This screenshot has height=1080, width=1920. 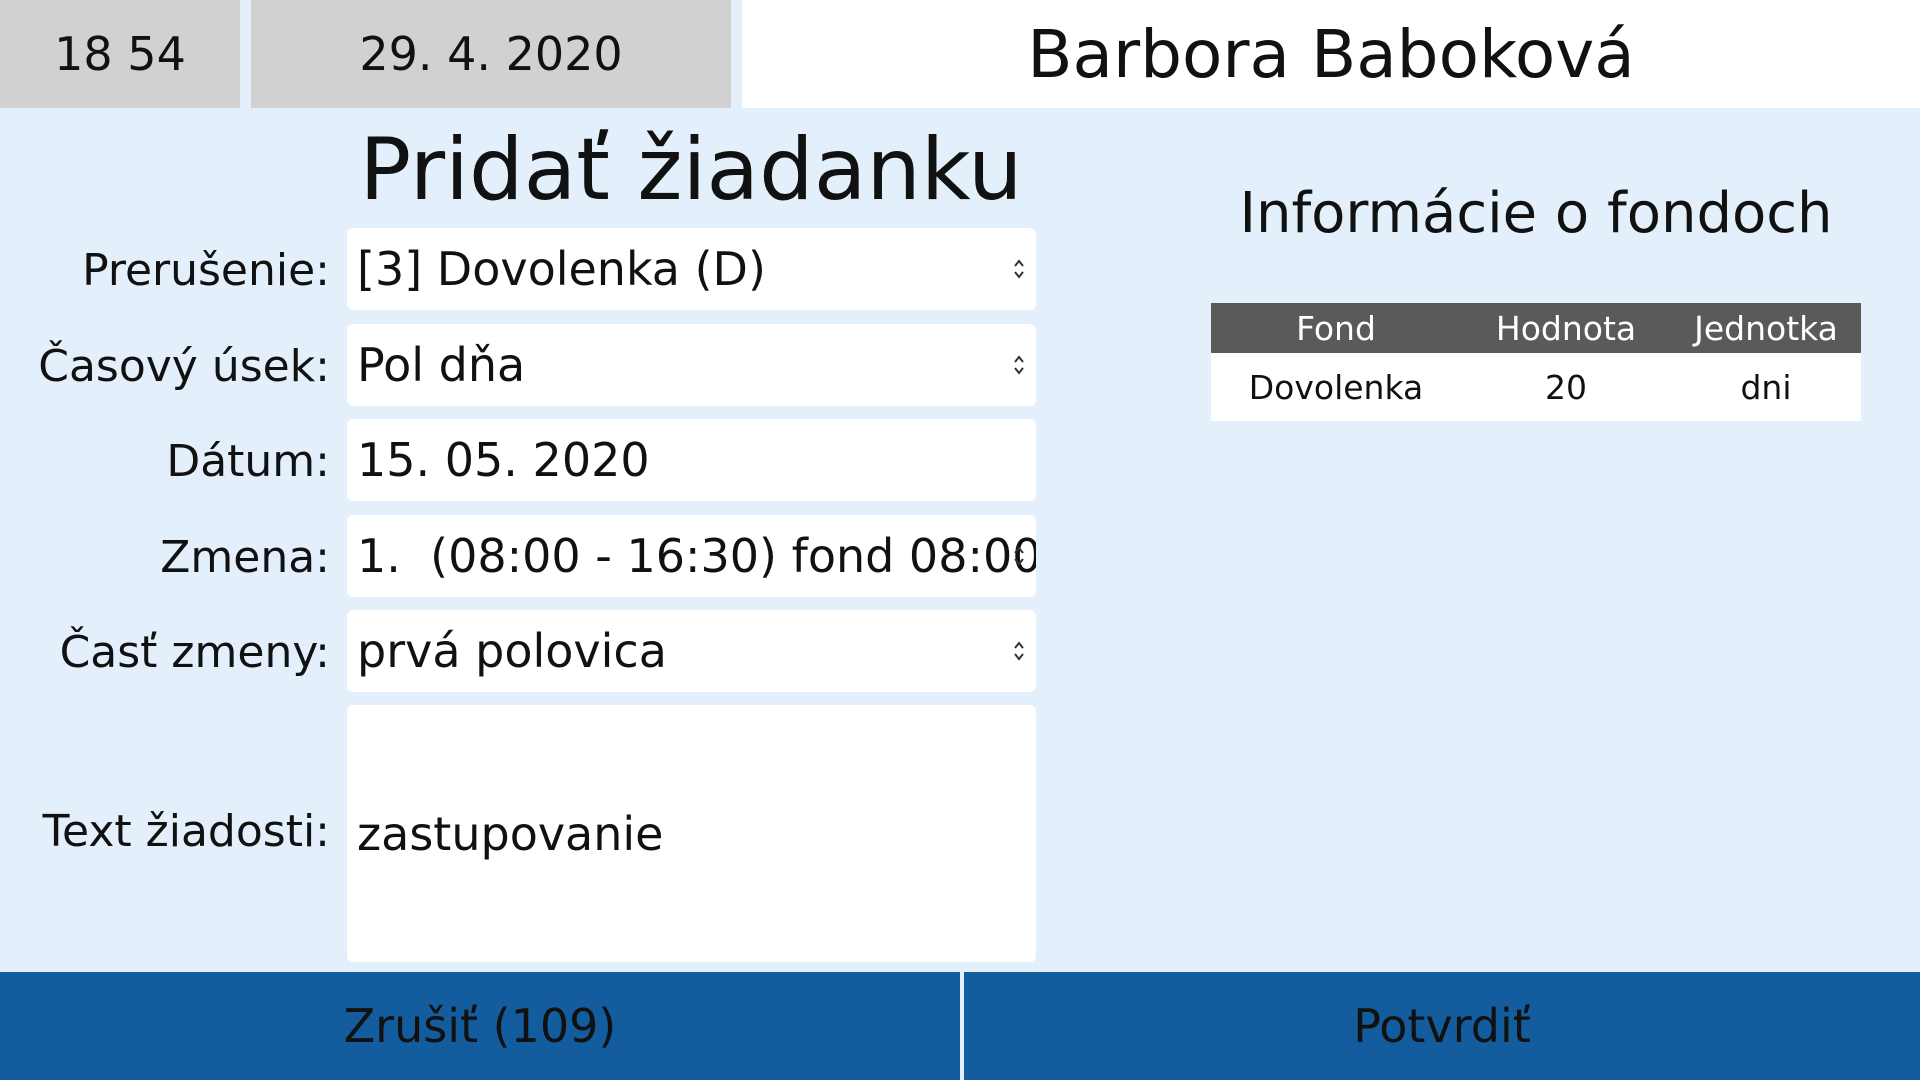 I want to click on page-title: Pridať žiadanku, so click(x=691, y=170).